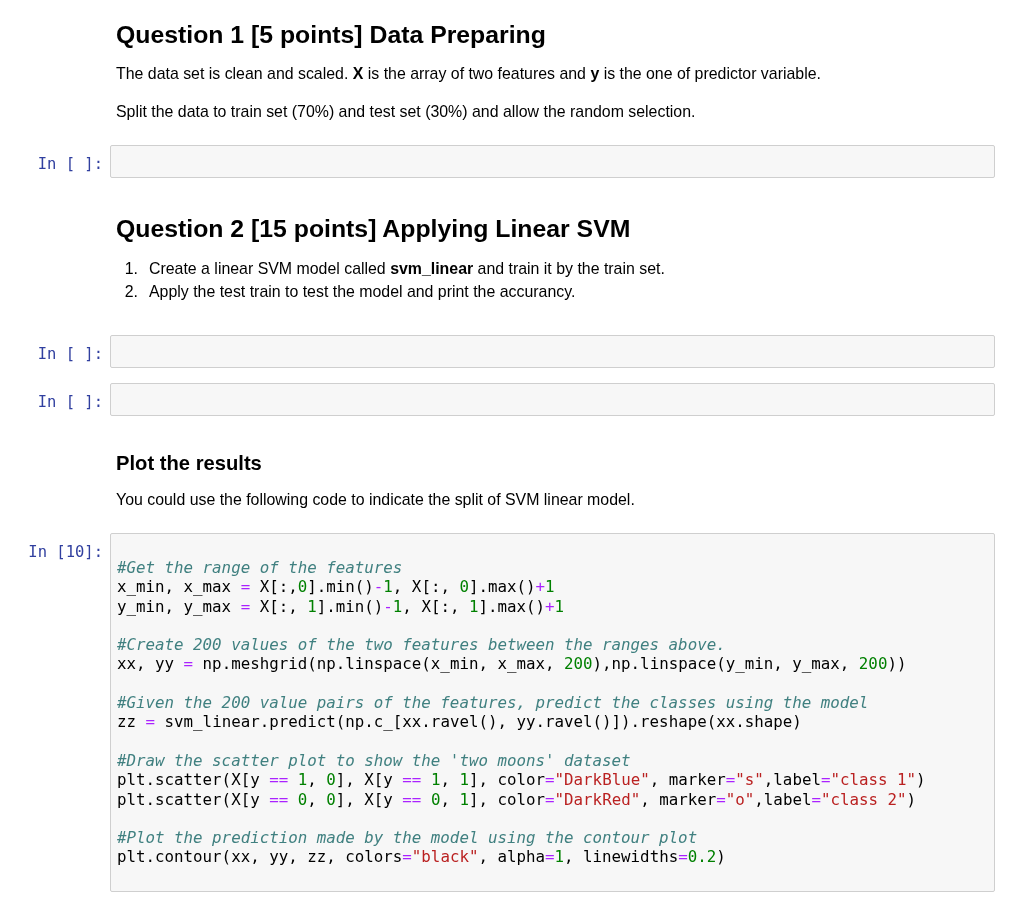 Image resolution: width=1024 pixels, height=900 pixels. Describe the element at coordinates (260, 568) in the screenshot. I see `code-line: #Get the range of the features` at that location.